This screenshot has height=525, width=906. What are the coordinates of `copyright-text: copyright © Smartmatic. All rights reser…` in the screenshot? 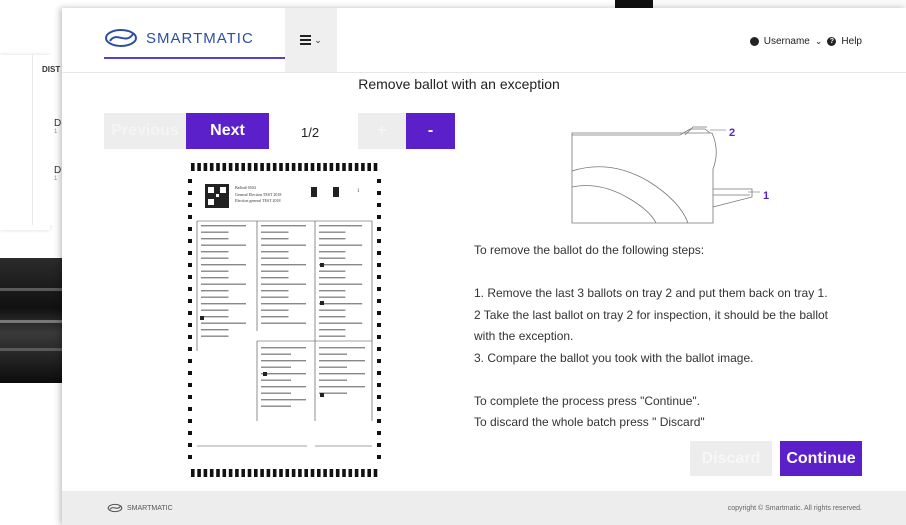 It's located at (794, 508).